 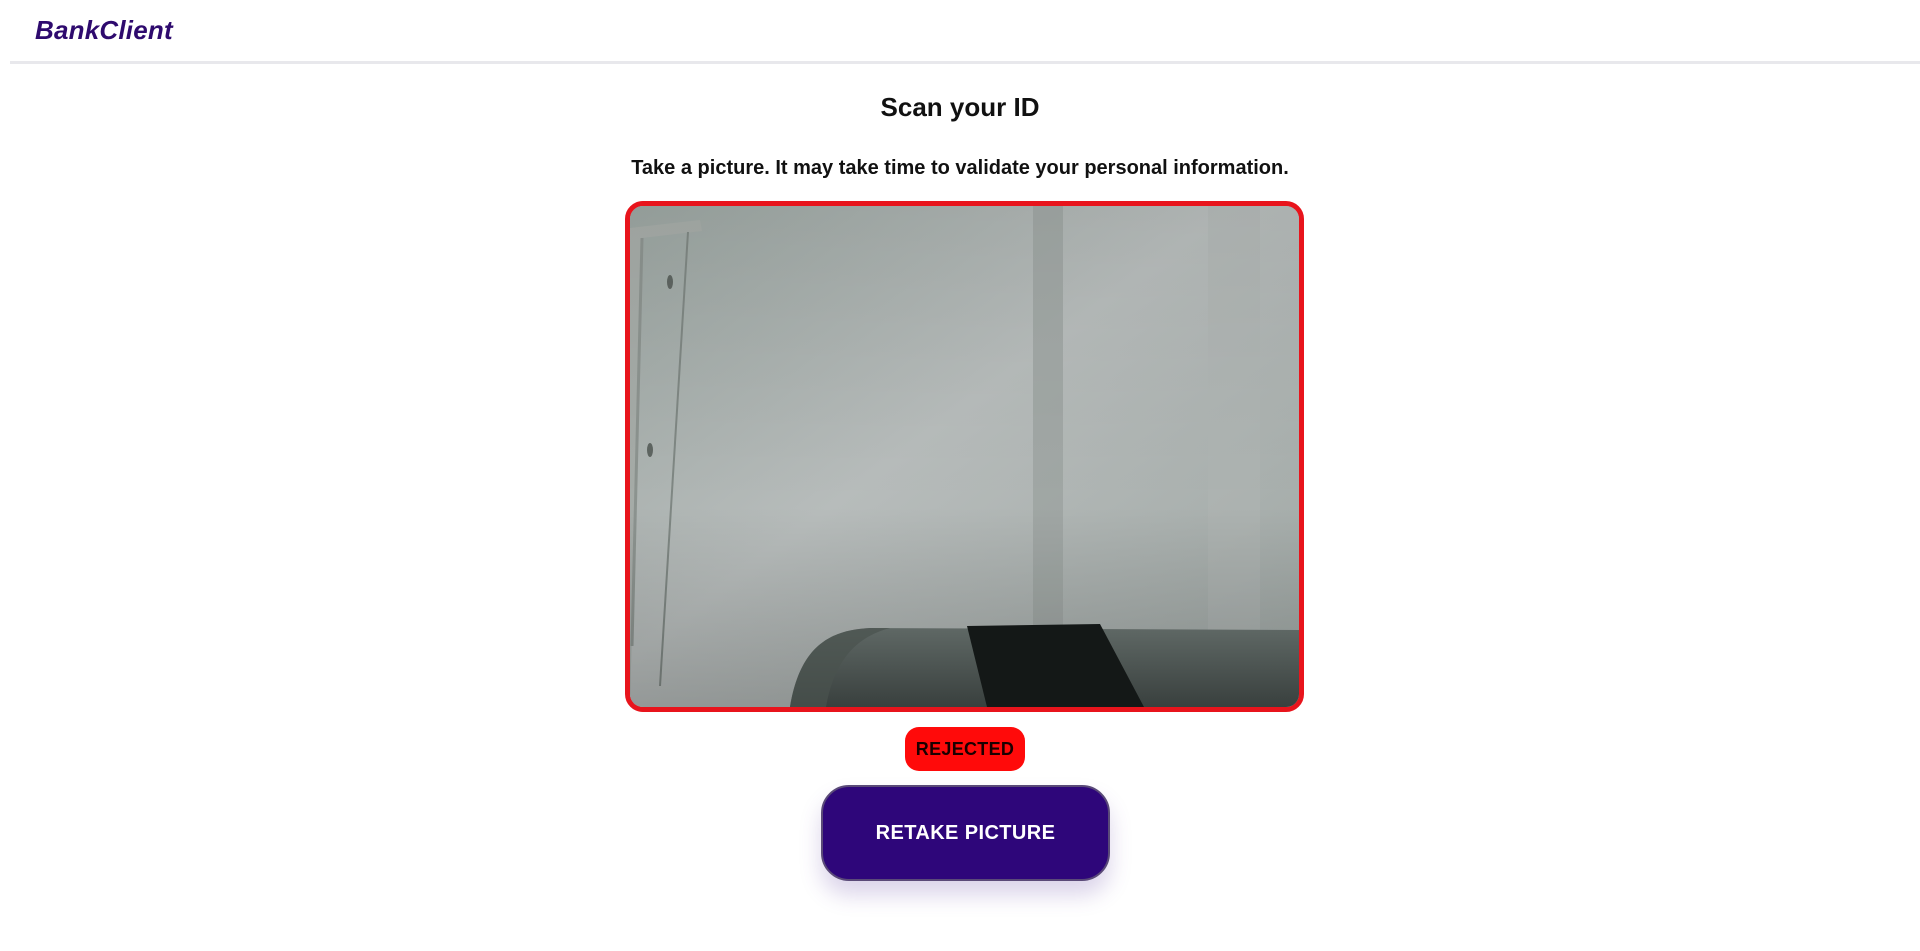 I want to click on brand-logo: BankClient, so click(x=104, y=30).